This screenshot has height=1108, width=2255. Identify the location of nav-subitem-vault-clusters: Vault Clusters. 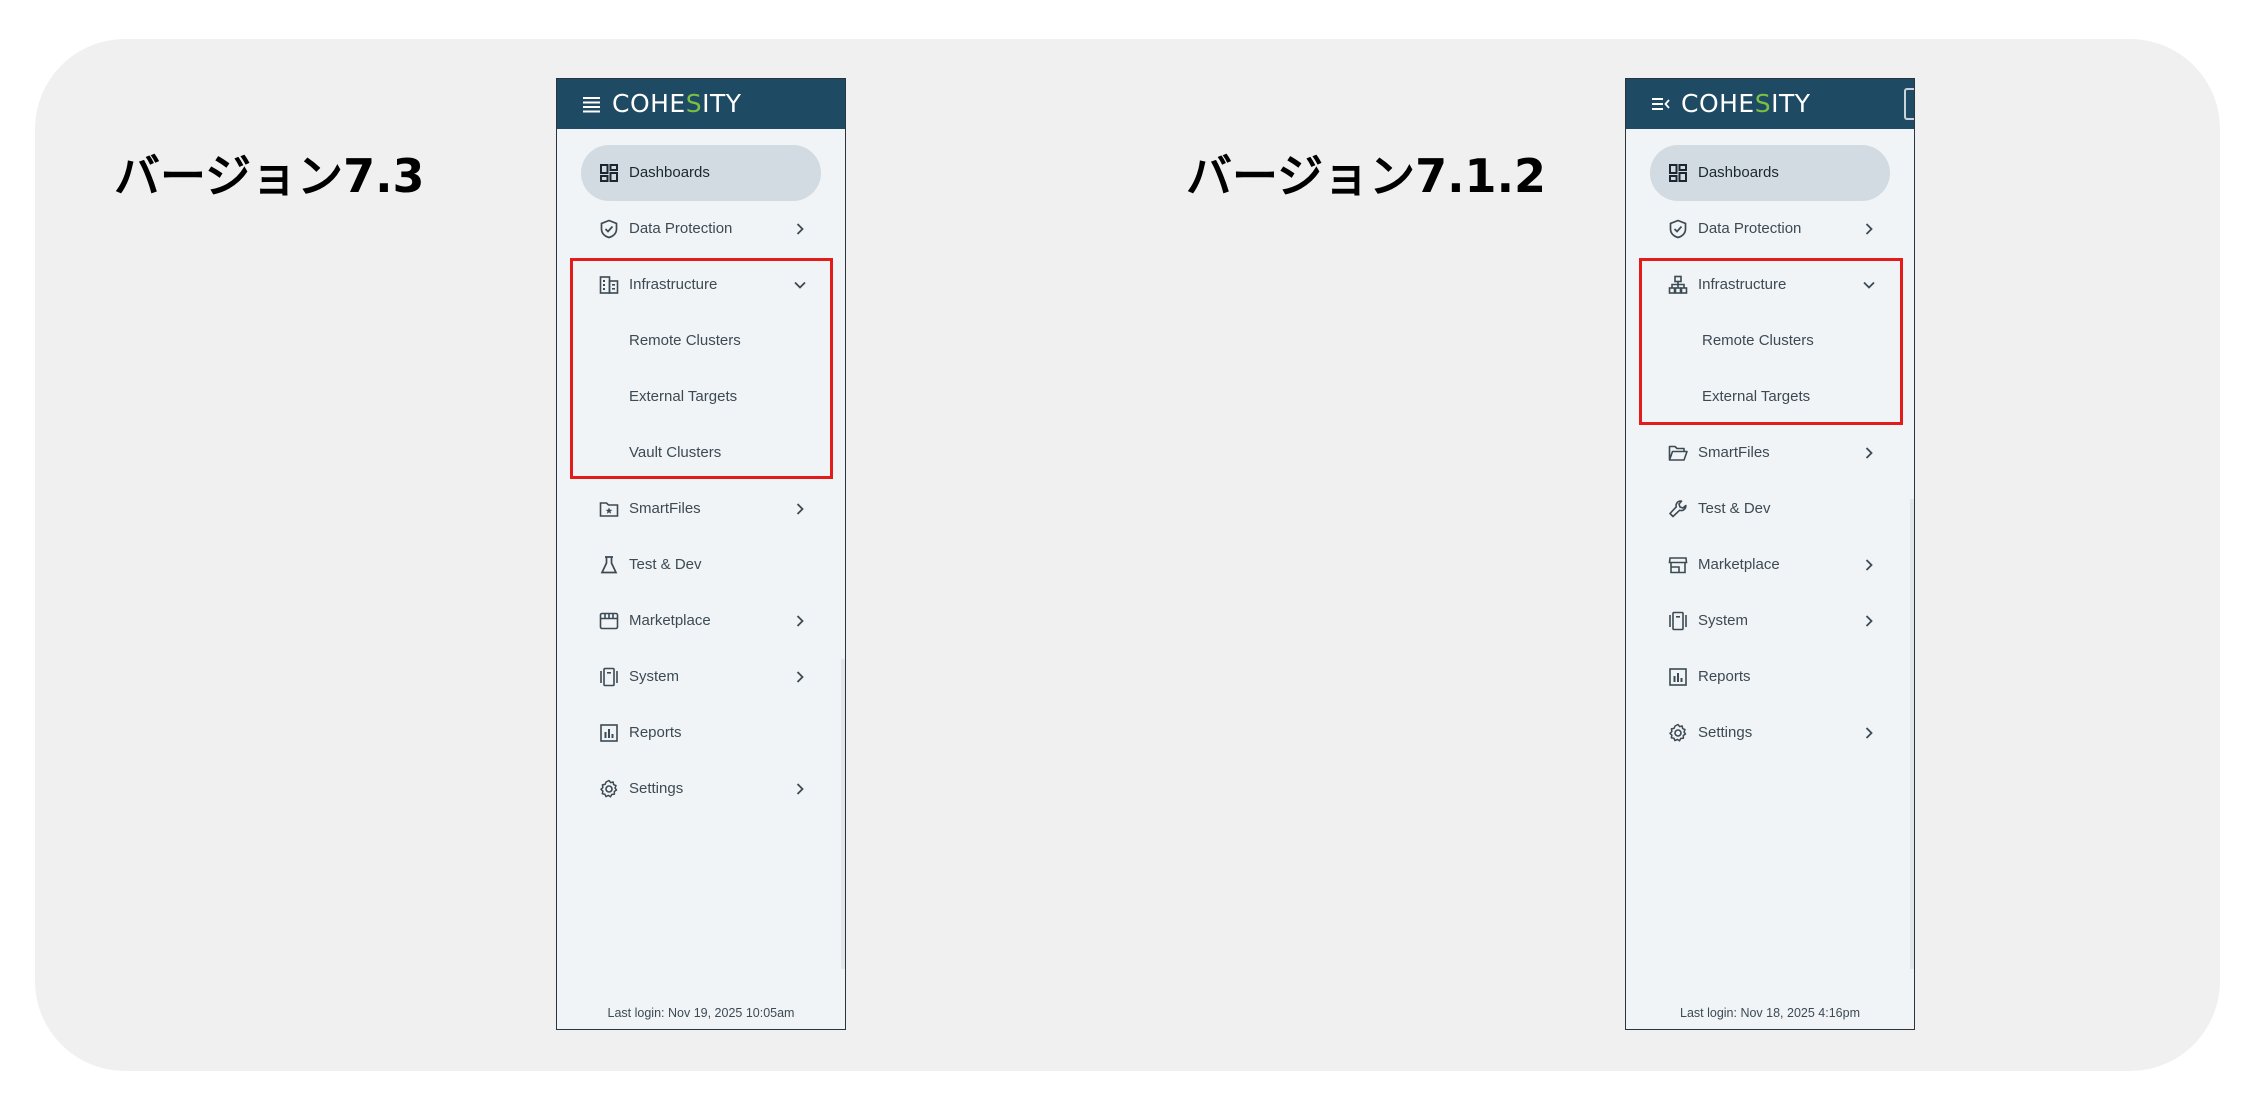
(701, 453).